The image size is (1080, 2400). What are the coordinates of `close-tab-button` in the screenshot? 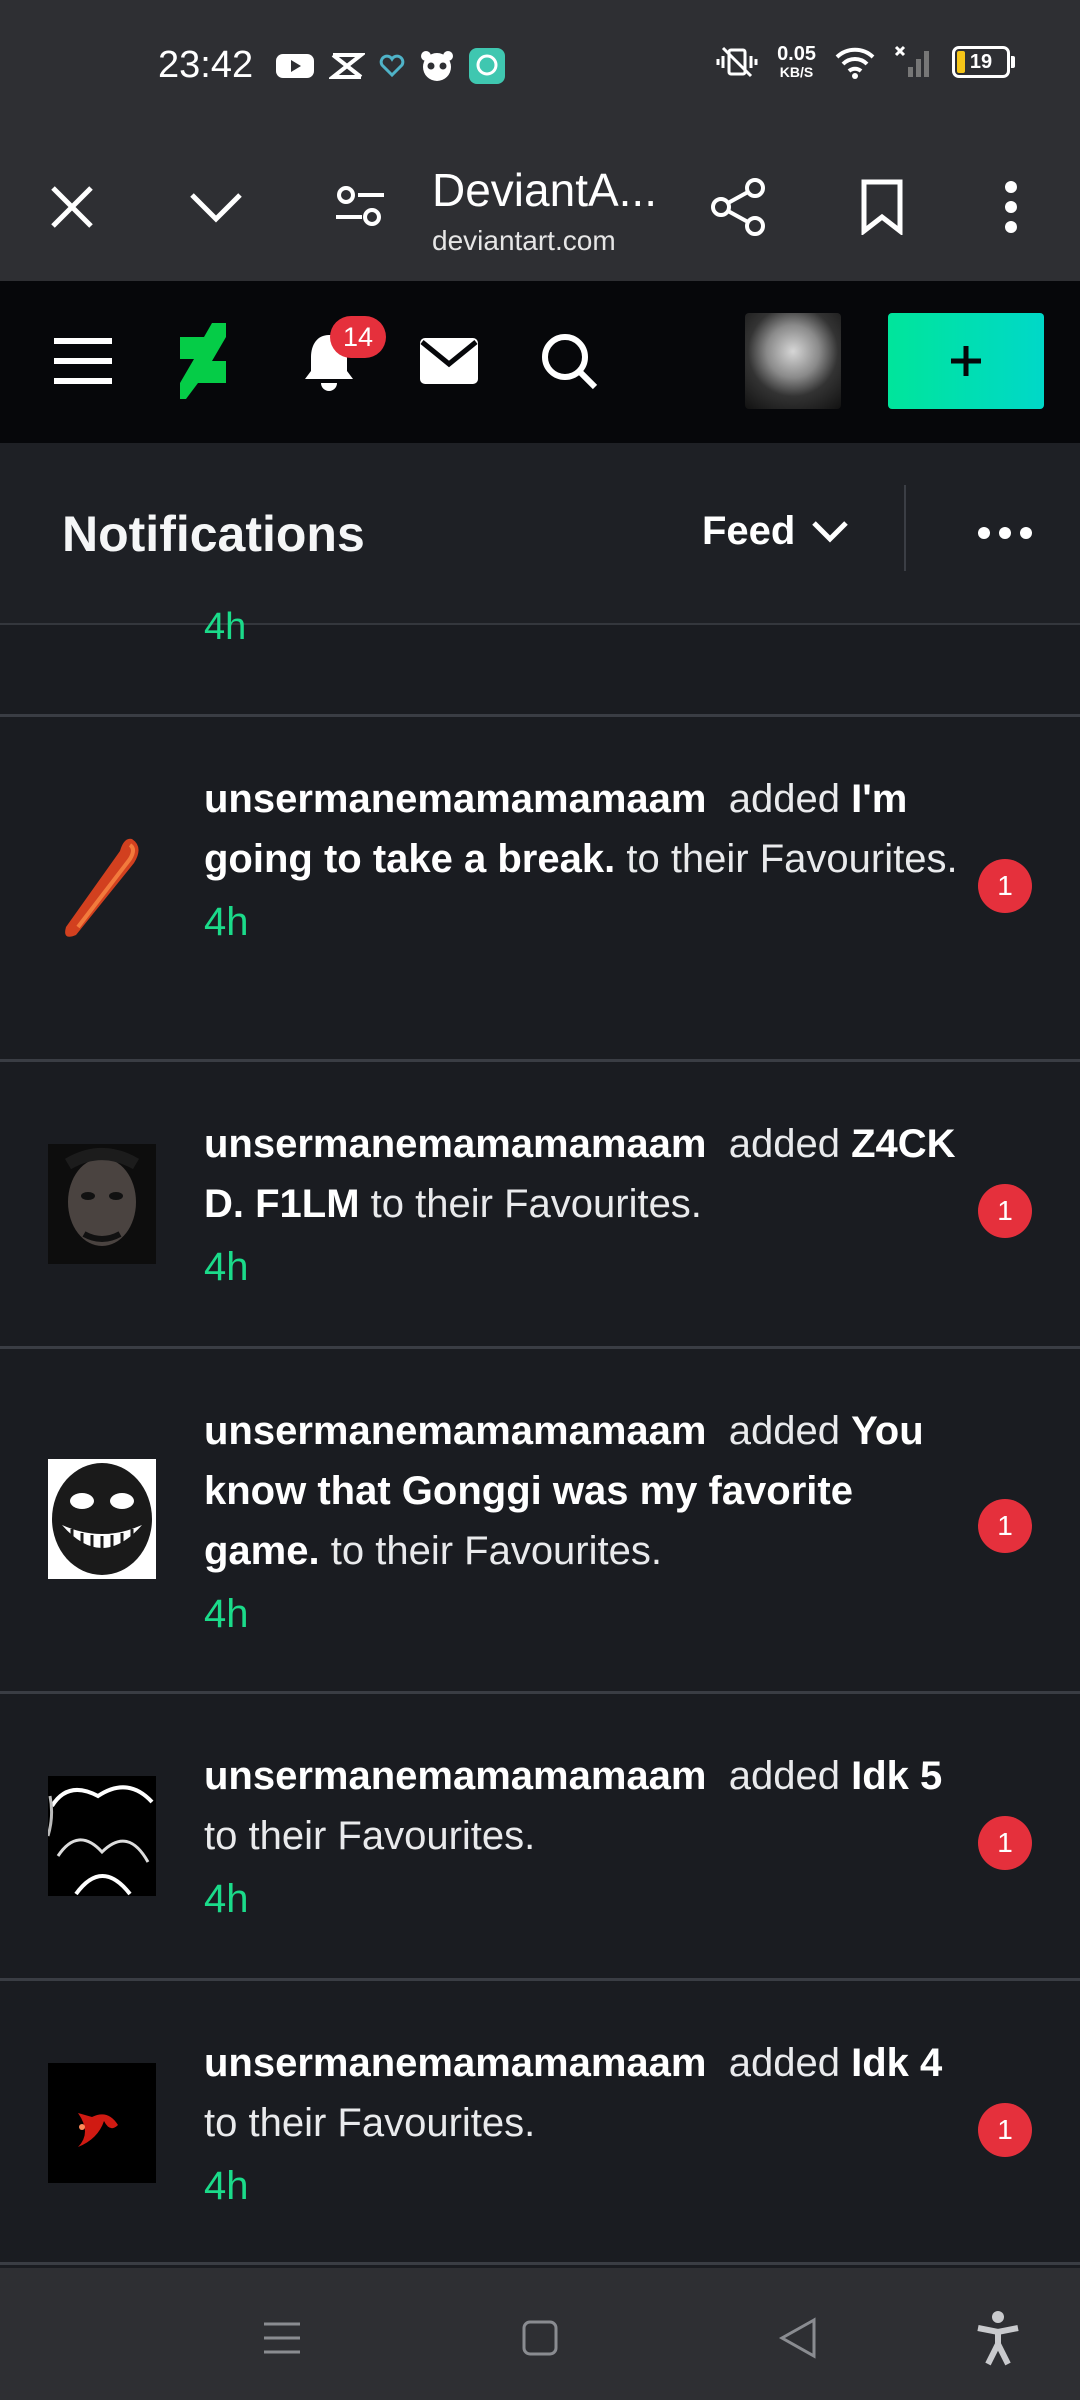 It's located at (72, 207).